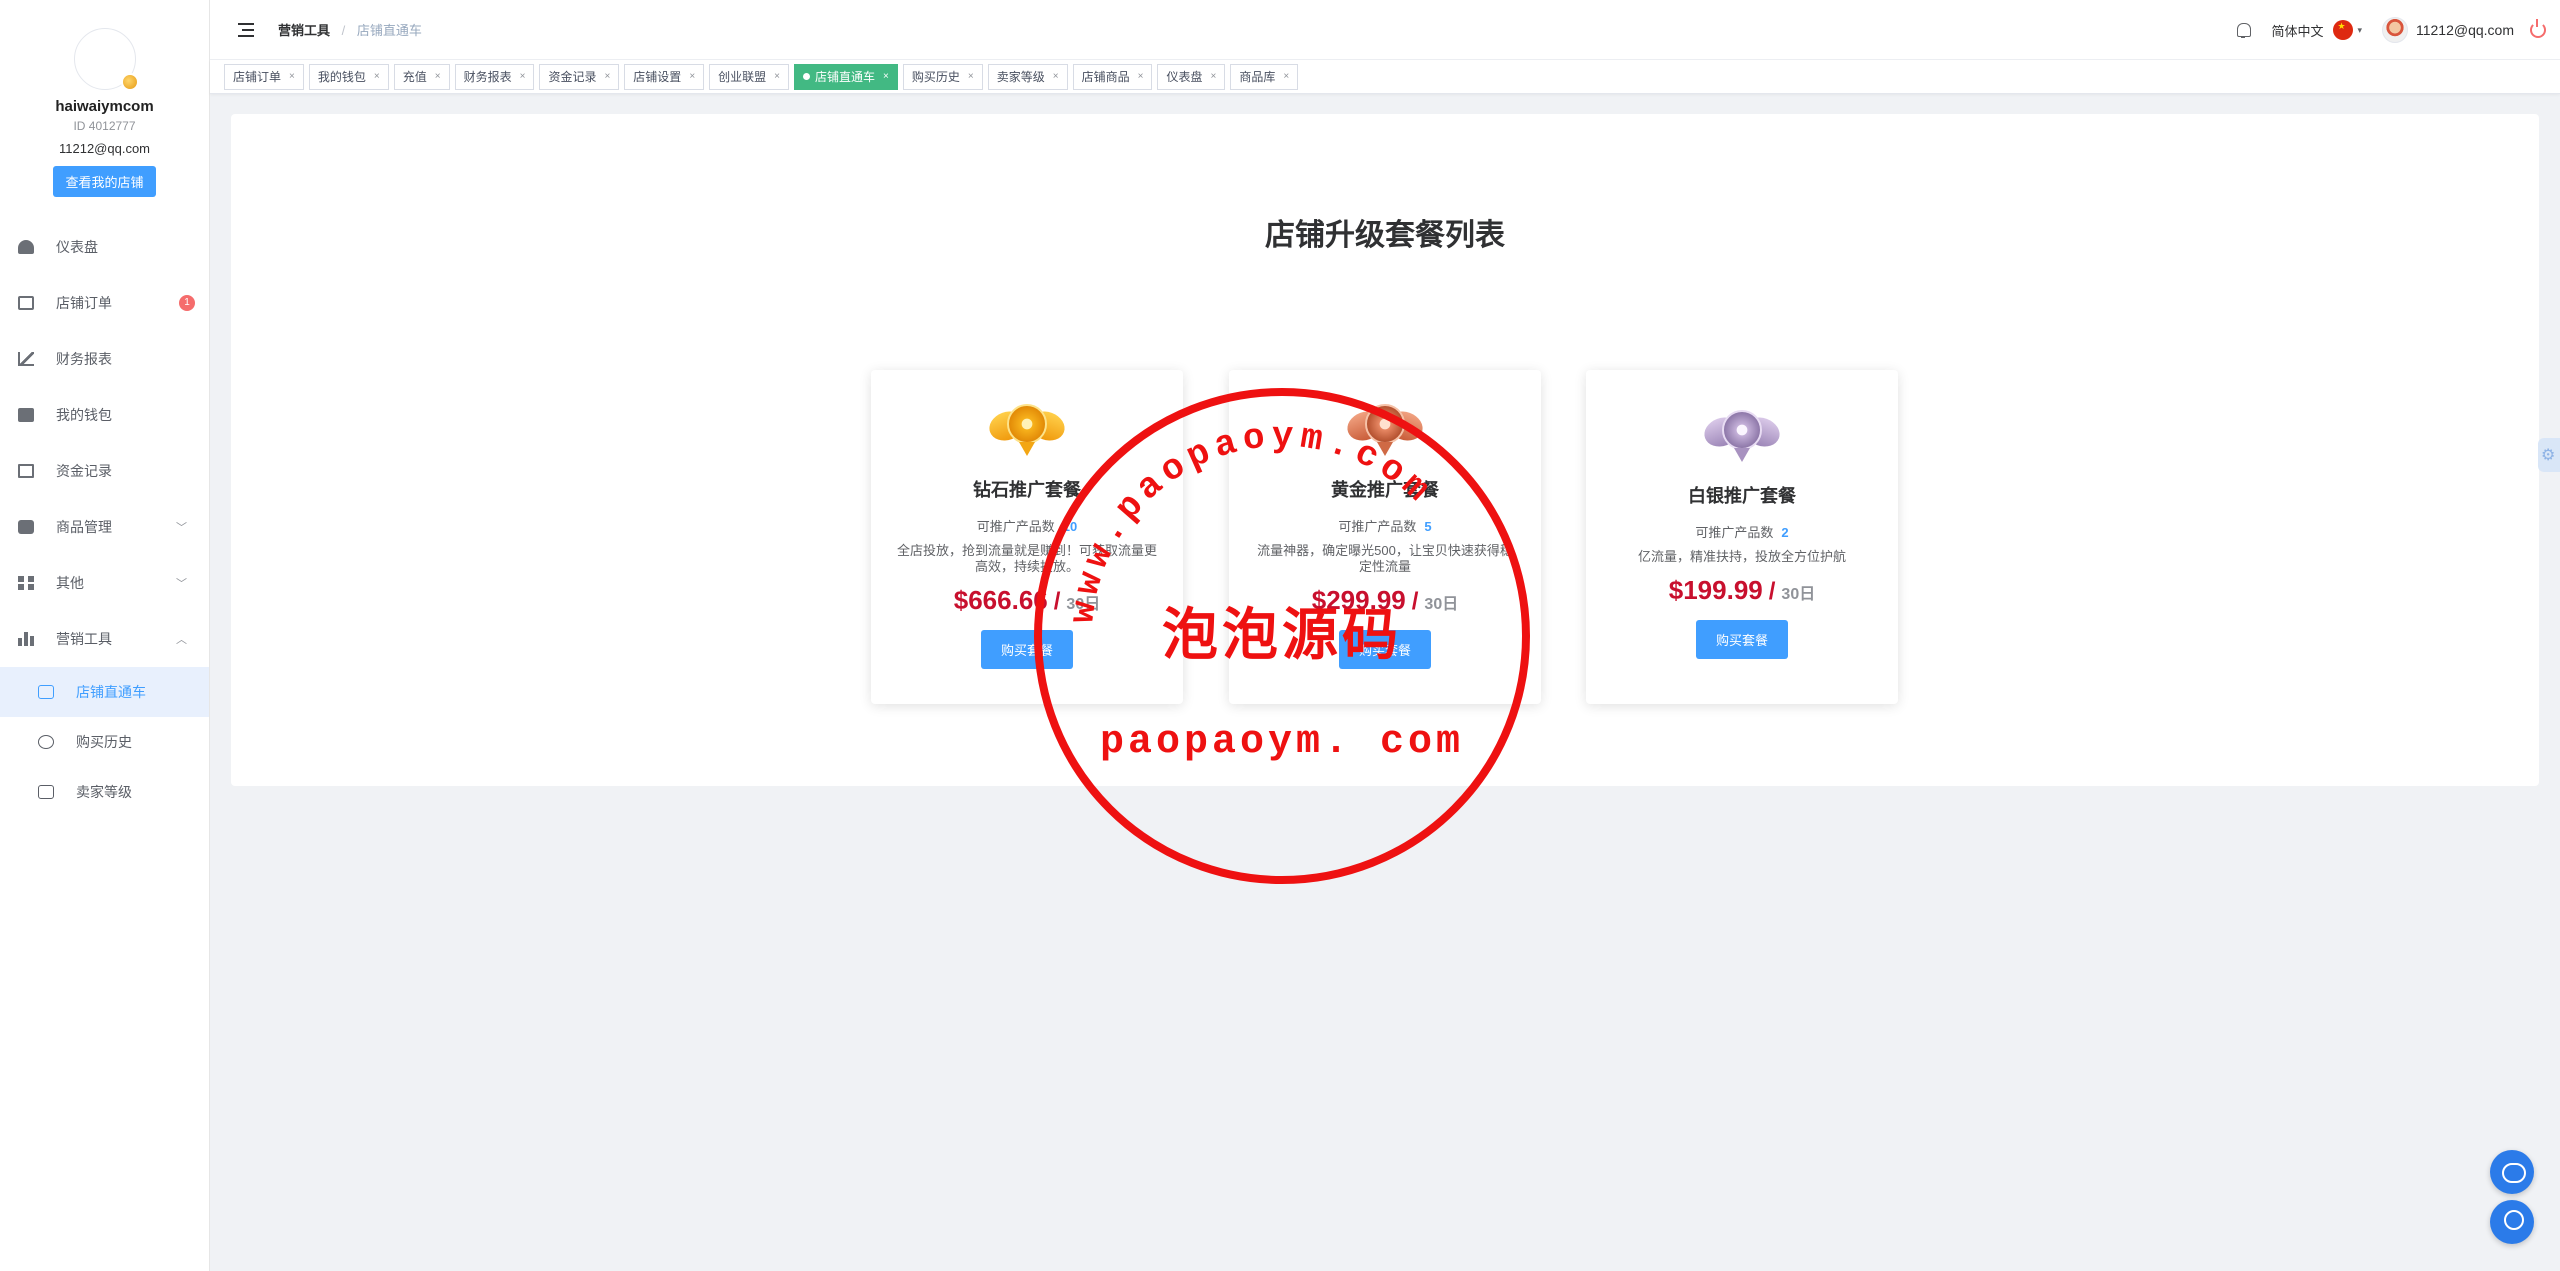  Describe the element at coordinates (2343, 30) in the screenshot. I see `china-flag-icon` at that location.